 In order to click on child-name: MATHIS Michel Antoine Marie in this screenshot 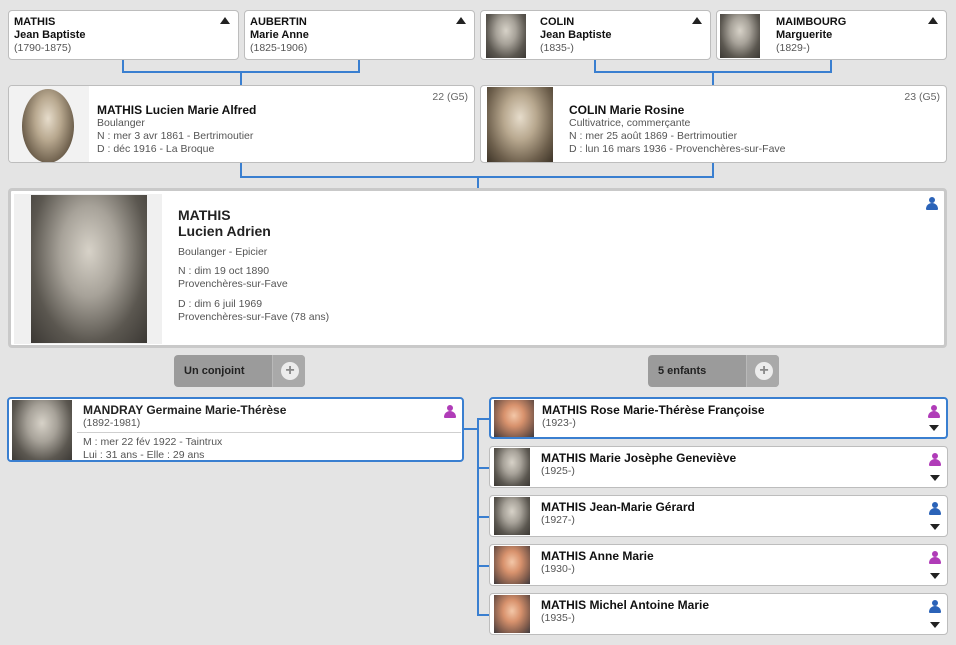, I will do `click(625, 605)`.